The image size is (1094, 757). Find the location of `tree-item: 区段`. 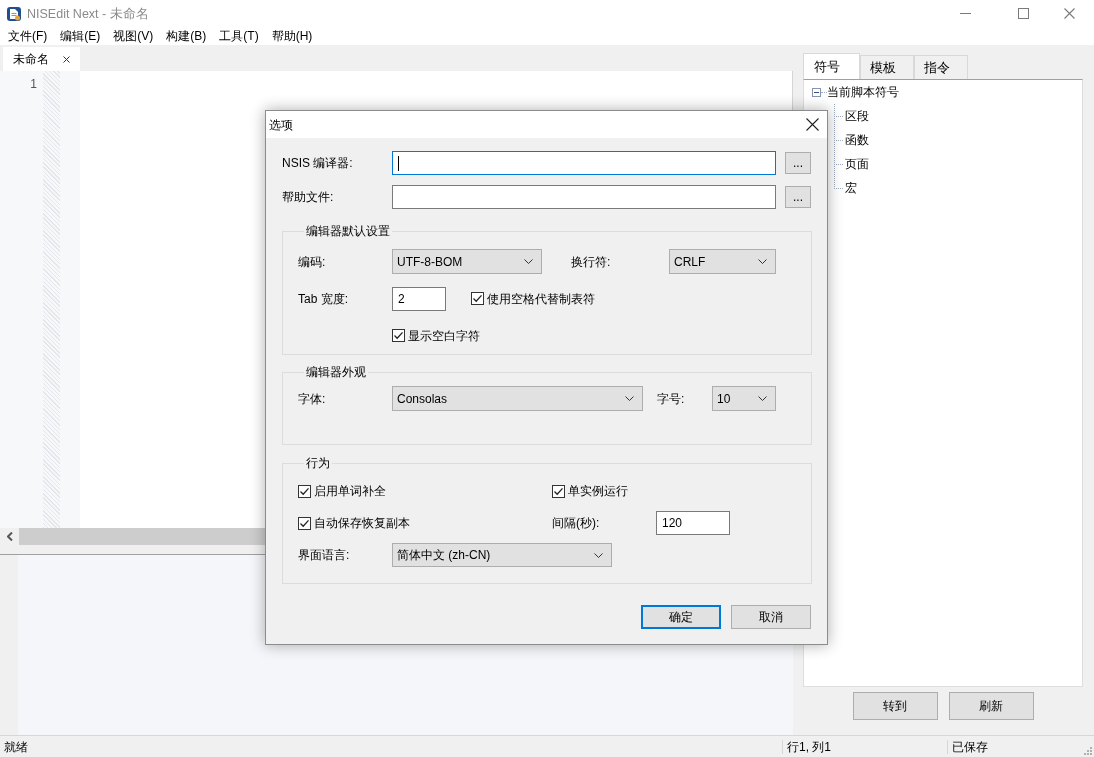

tree-item: 区段 is located at coordinates (857, 116).